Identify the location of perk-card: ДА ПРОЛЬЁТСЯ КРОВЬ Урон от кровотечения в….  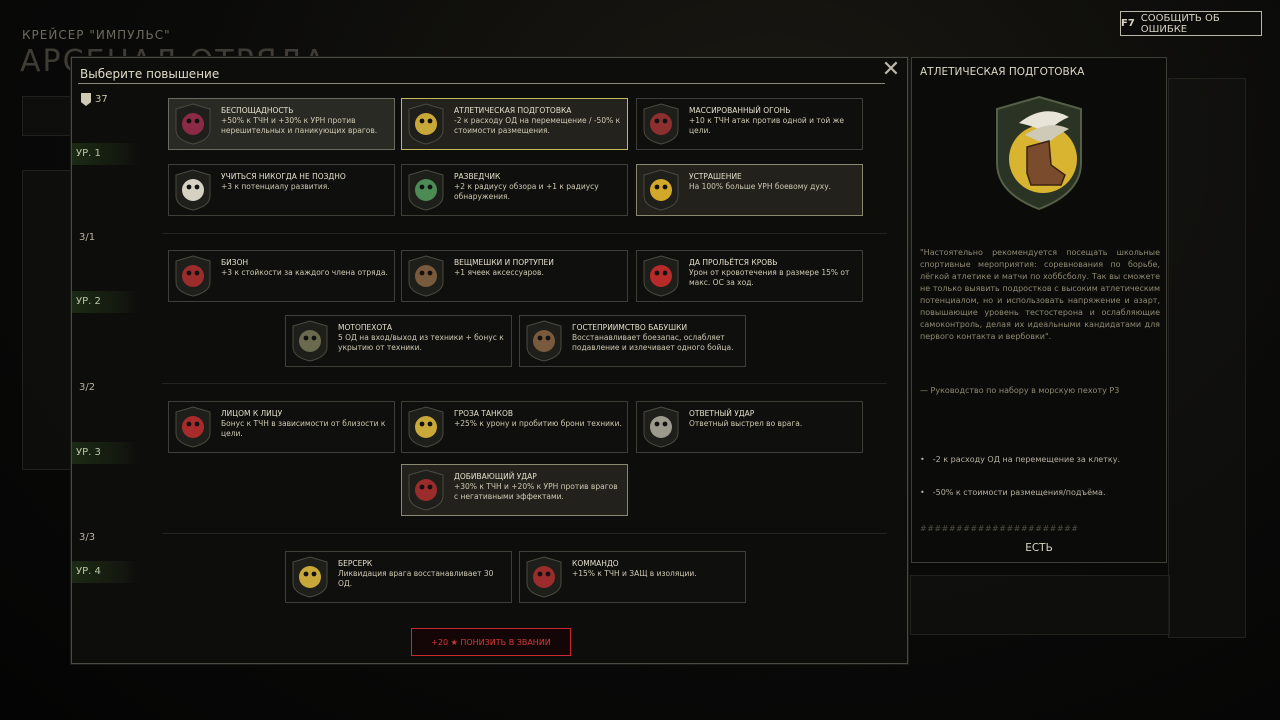
(749, 276).